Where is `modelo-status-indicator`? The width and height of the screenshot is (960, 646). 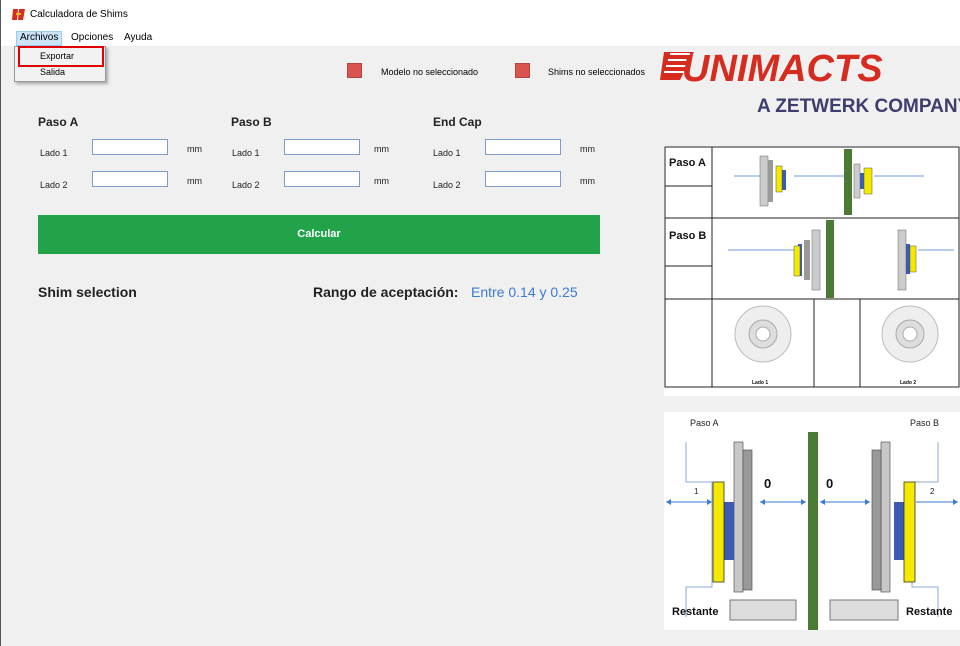 modelo-status-indicator is located at coordinates (354, 70).